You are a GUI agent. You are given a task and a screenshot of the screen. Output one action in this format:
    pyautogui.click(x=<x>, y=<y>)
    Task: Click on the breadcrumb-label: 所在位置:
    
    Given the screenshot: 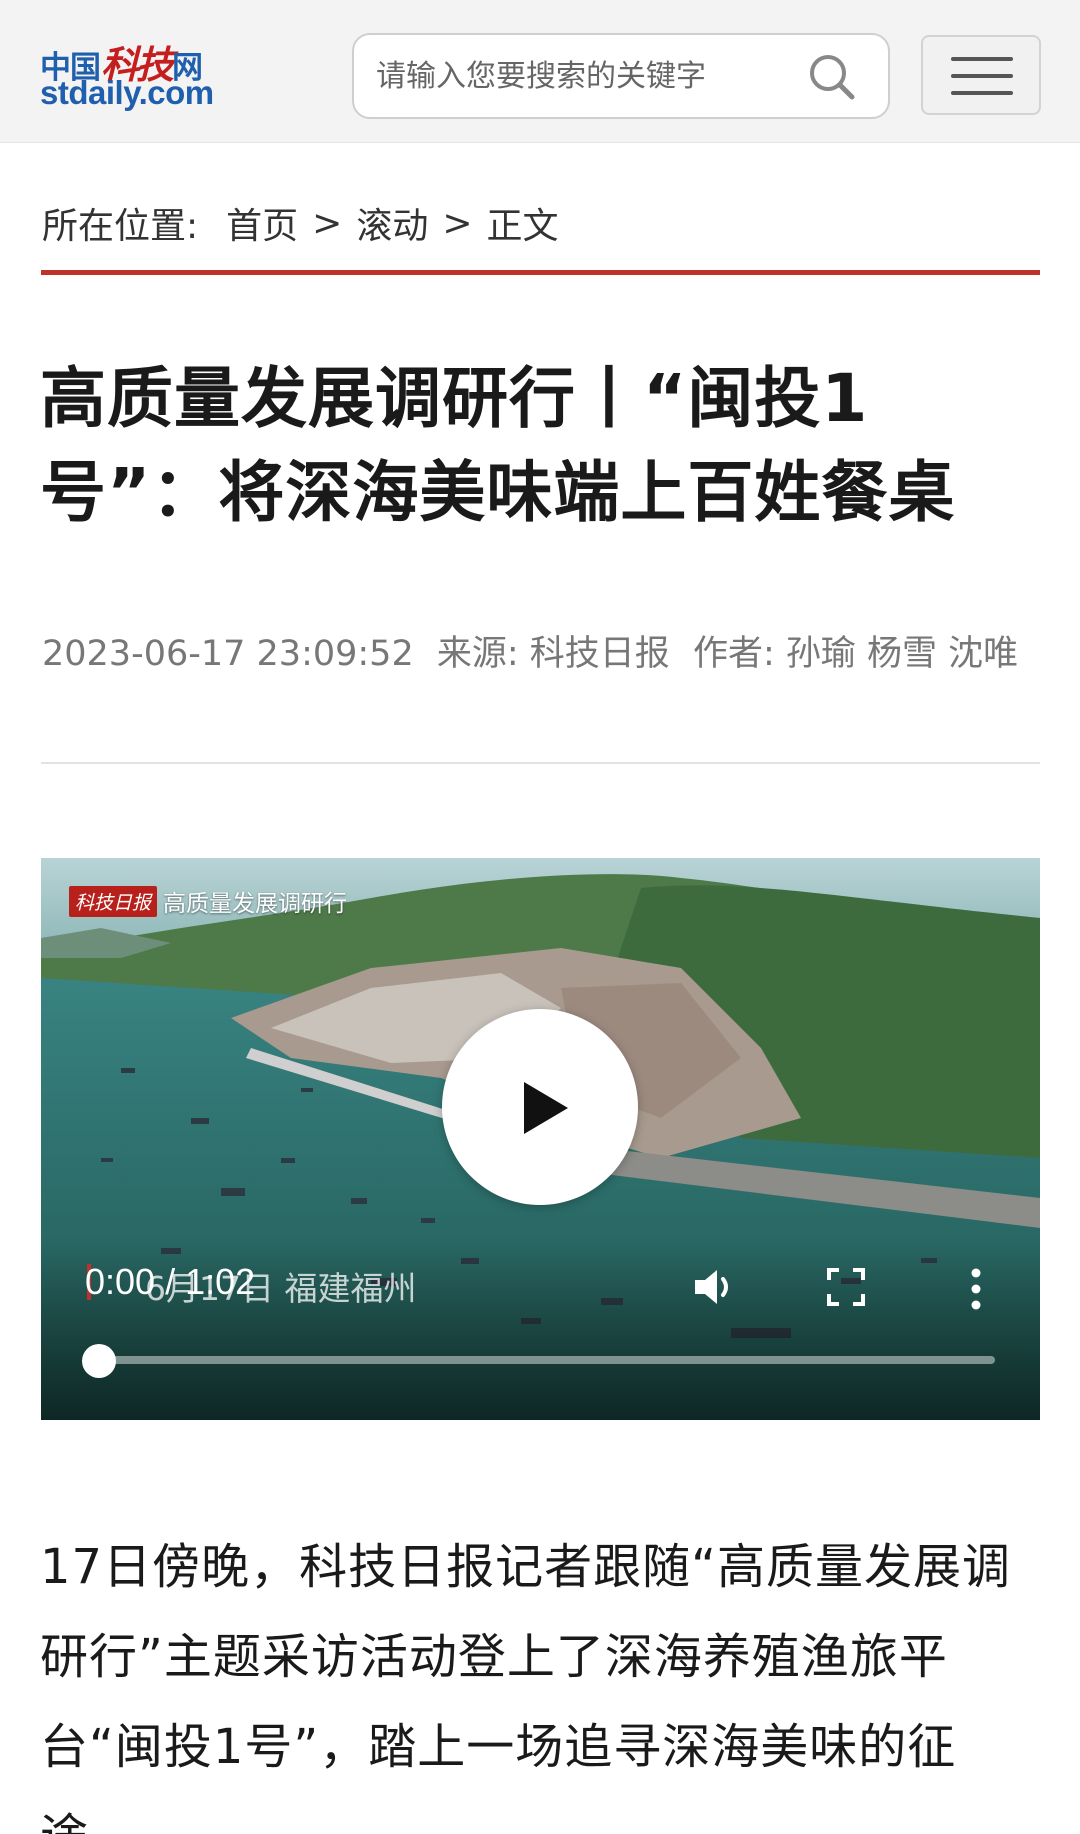 What is the action you would take?
    pyautogui.click(x=120, y=226)
    